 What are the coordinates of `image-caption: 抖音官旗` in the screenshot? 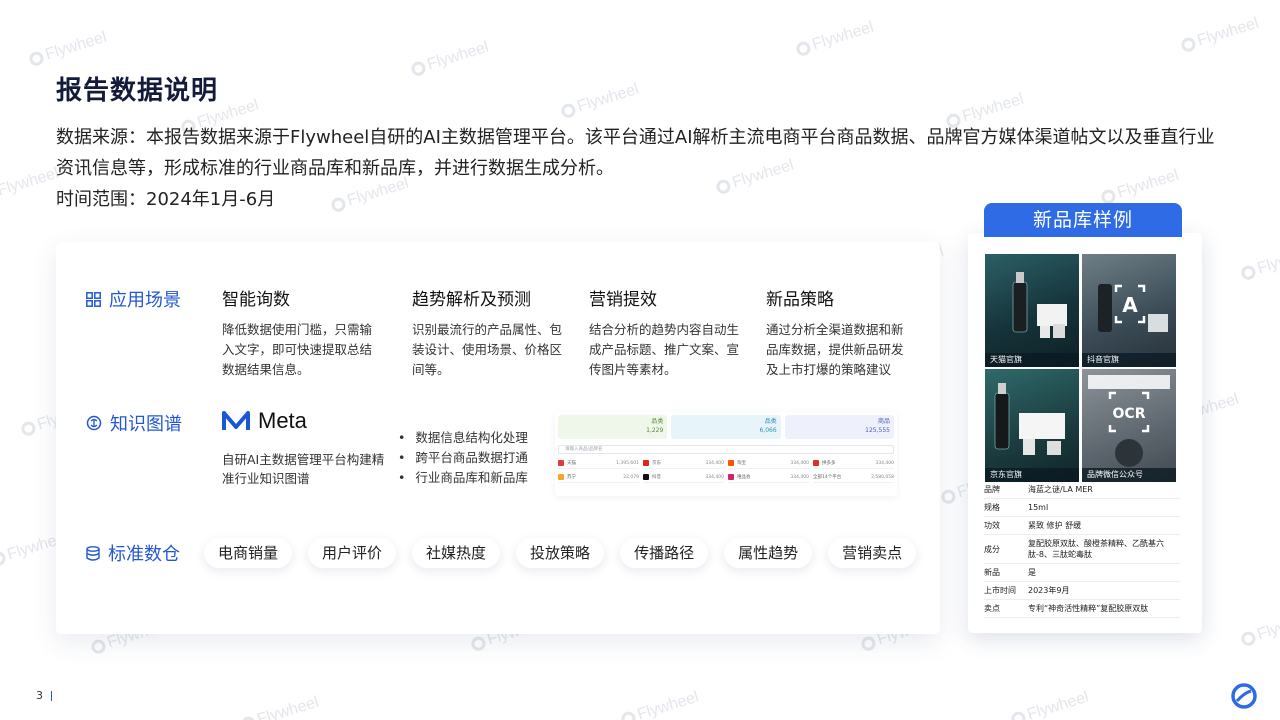 It's located at (1129, 360).